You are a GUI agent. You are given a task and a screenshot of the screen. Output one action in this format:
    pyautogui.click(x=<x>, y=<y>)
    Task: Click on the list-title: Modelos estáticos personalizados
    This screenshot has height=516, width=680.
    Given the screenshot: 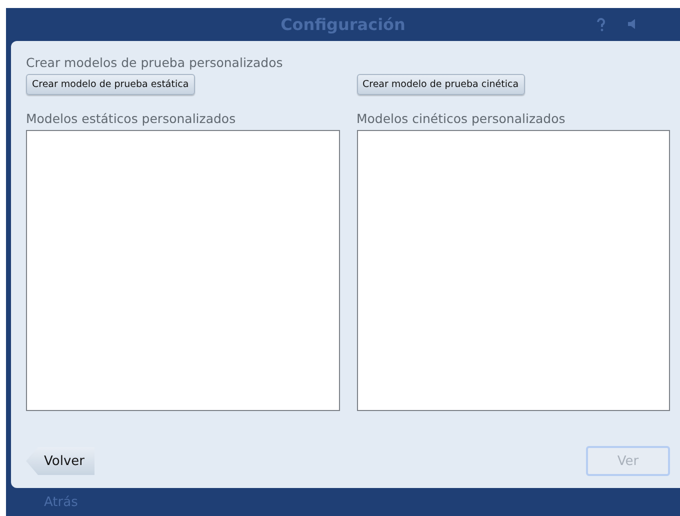 What is the action you would take?
    pyautogui.click(x=131, y=118)
    